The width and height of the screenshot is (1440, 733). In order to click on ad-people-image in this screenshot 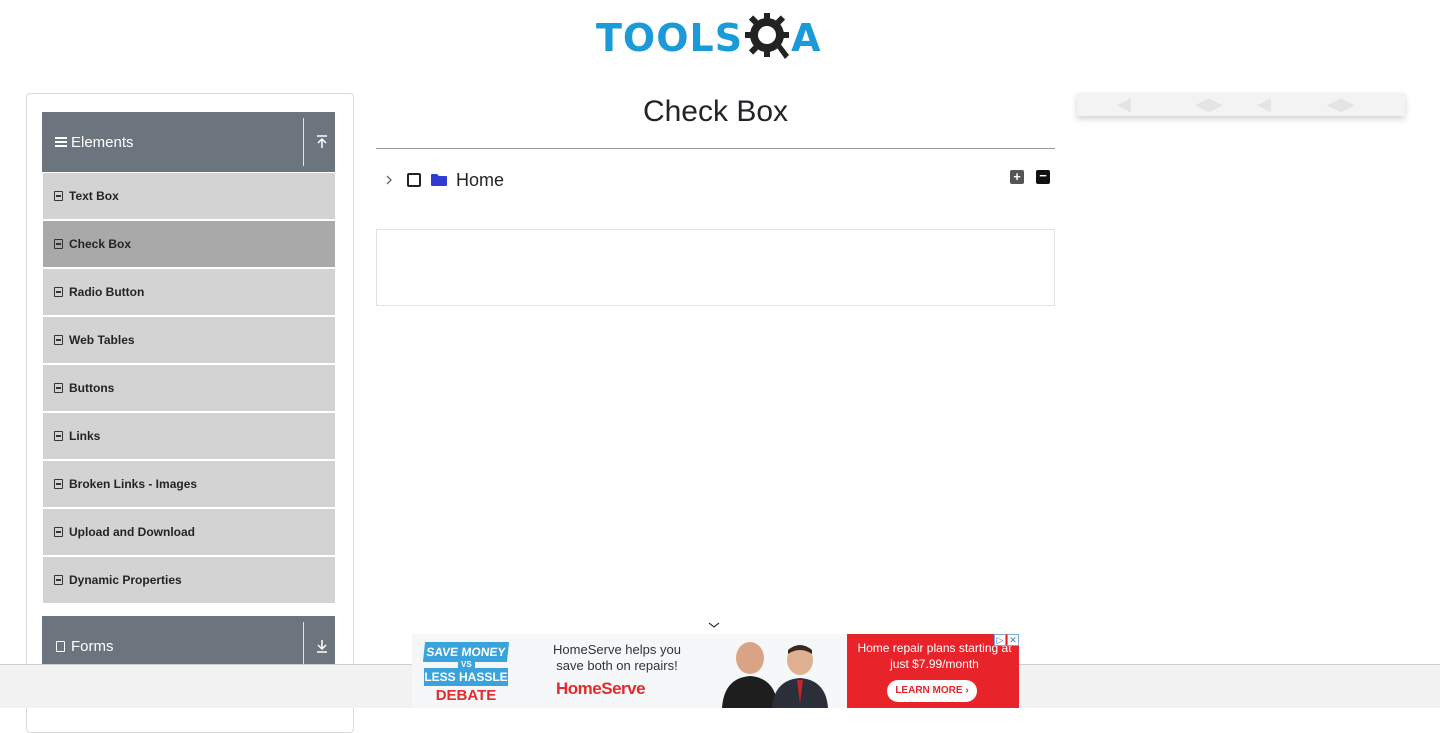, I will do `click(774, 671)`.